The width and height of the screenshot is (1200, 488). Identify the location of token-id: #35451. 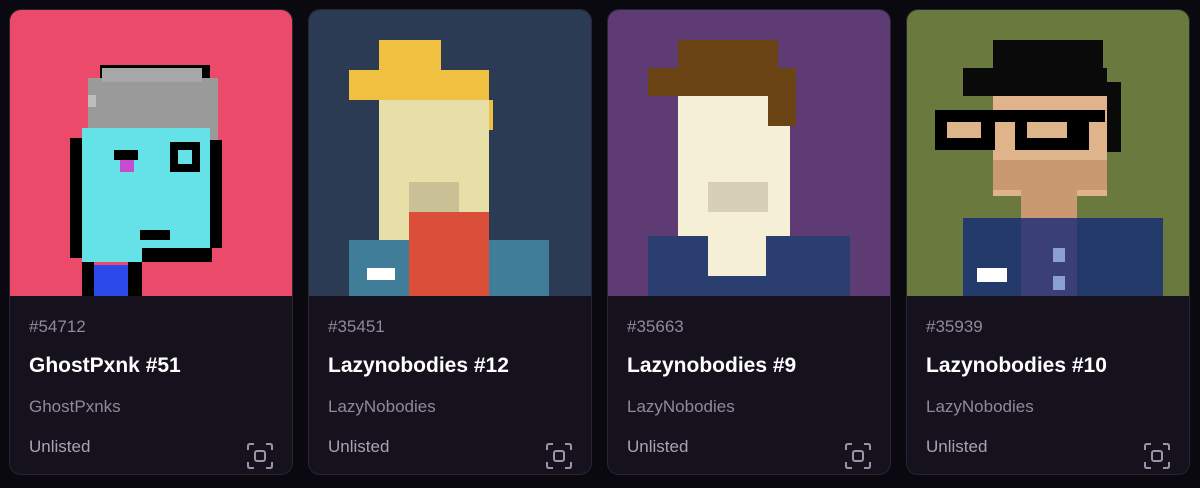
(356, 326).